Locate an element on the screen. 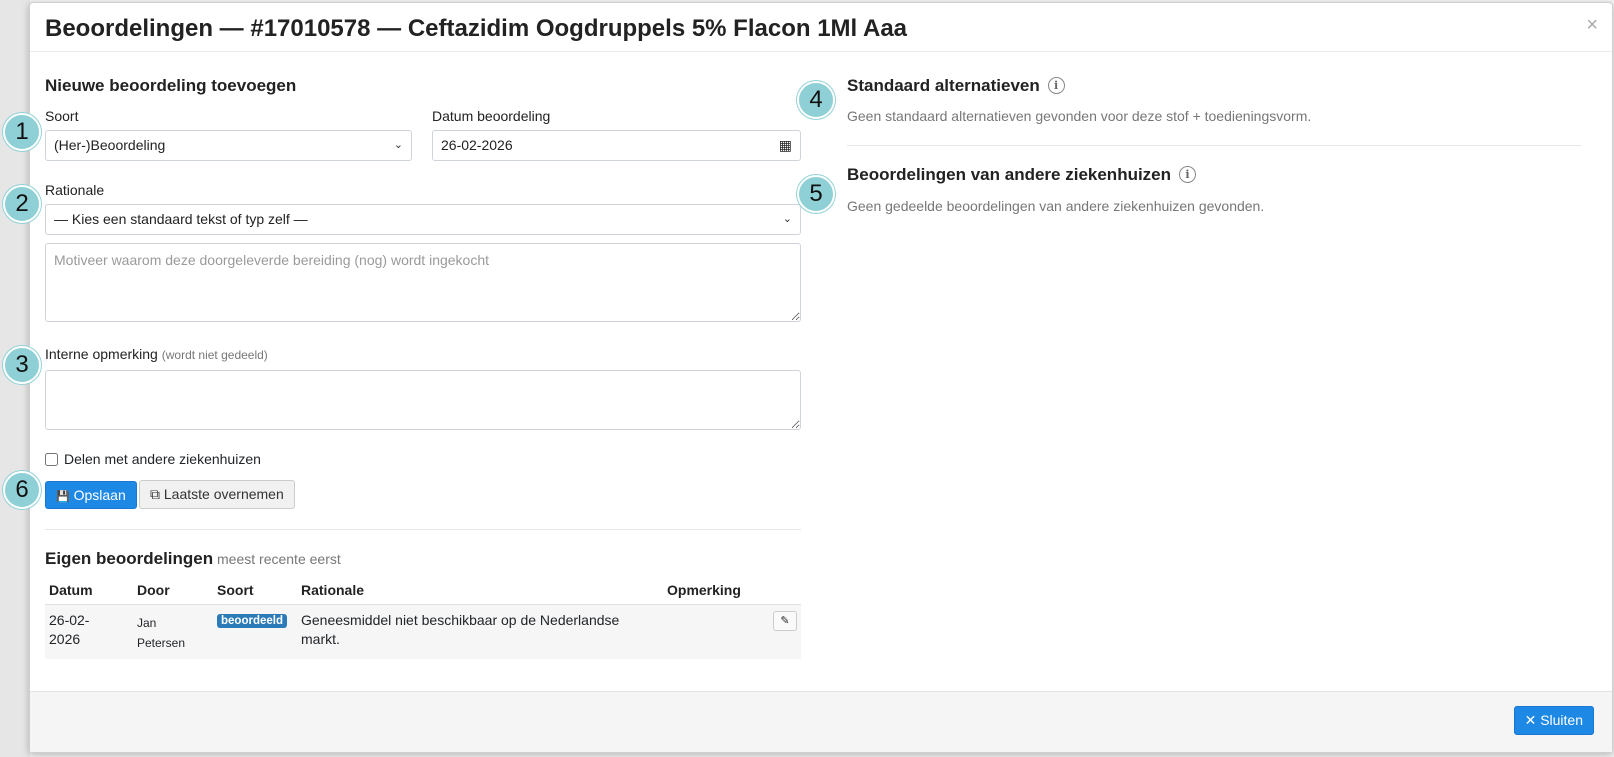 Image resolution: width=1614 pixels, height=757 pixels. rationale-textarea is located at coordinates (423, 282).